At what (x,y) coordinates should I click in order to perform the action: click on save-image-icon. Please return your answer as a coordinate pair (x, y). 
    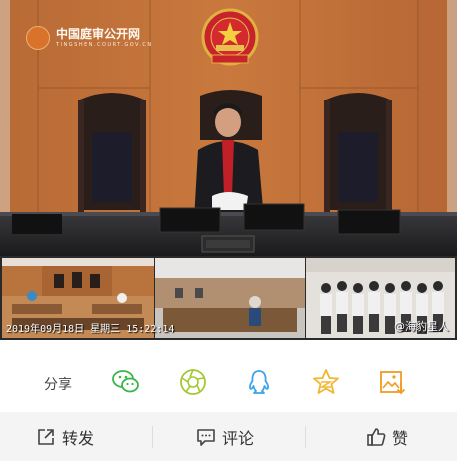
    Looking at the image, I should click on (392, 382).